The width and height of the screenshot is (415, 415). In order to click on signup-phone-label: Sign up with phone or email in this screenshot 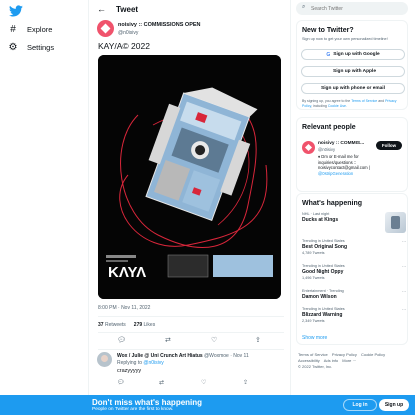, I will do `click(353, 88)`.